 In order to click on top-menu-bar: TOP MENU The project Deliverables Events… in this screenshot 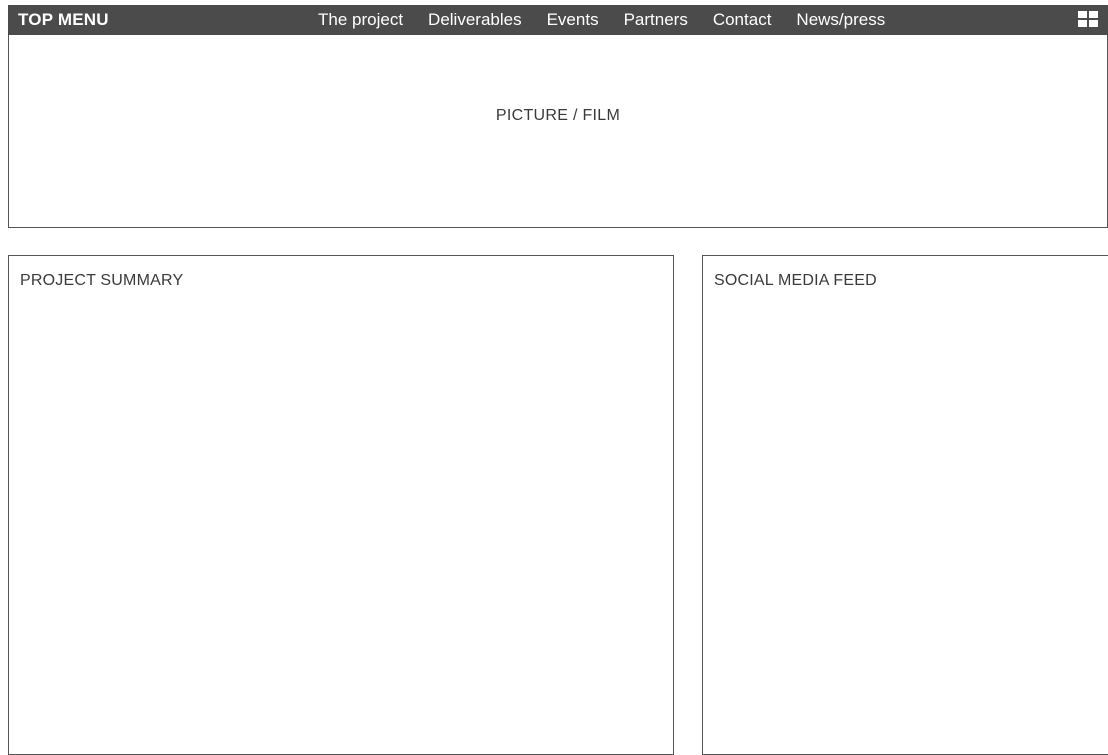, I will do `click(558, 20)`.